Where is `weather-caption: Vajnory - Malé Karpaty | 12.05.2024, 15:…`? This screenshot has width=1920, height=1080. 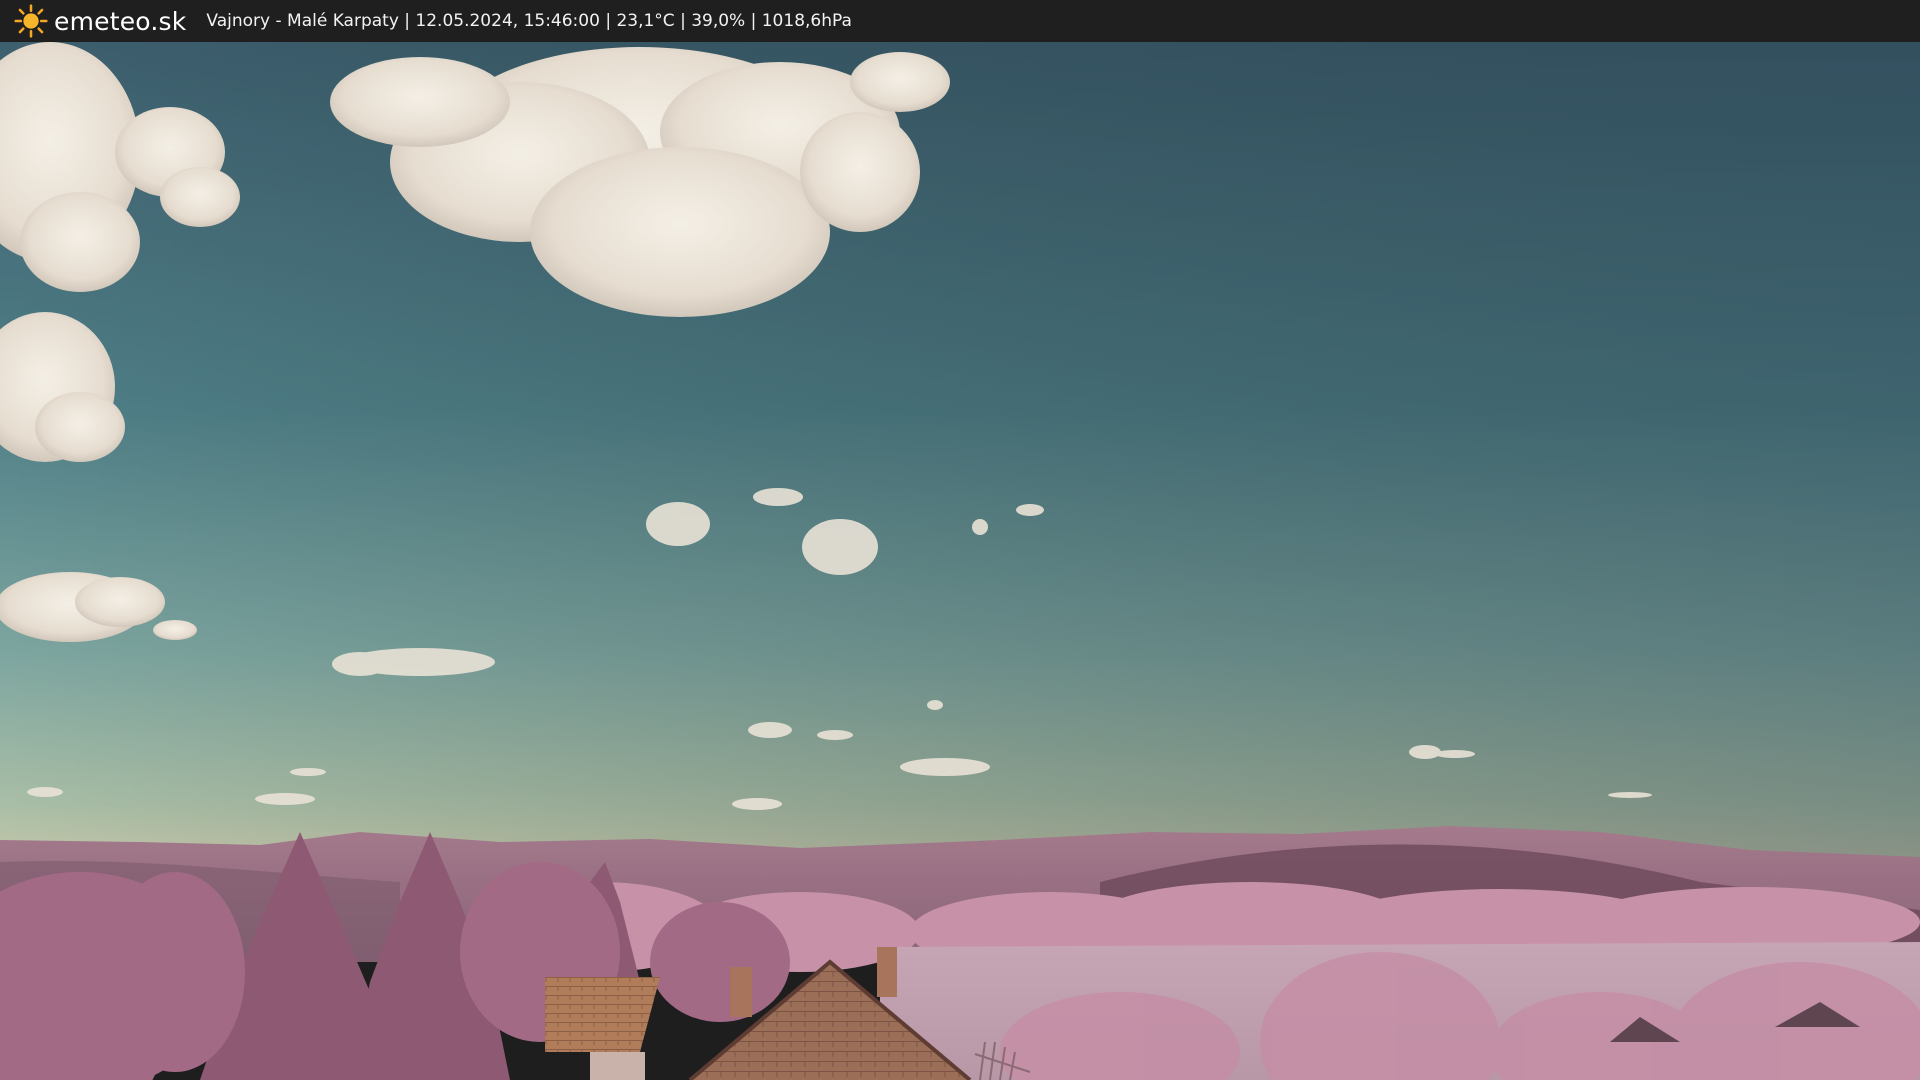
weather-caption: Vajnory - Malé Karpaty | 12.05.2024, 15:… is located at coordinates (529, 21).